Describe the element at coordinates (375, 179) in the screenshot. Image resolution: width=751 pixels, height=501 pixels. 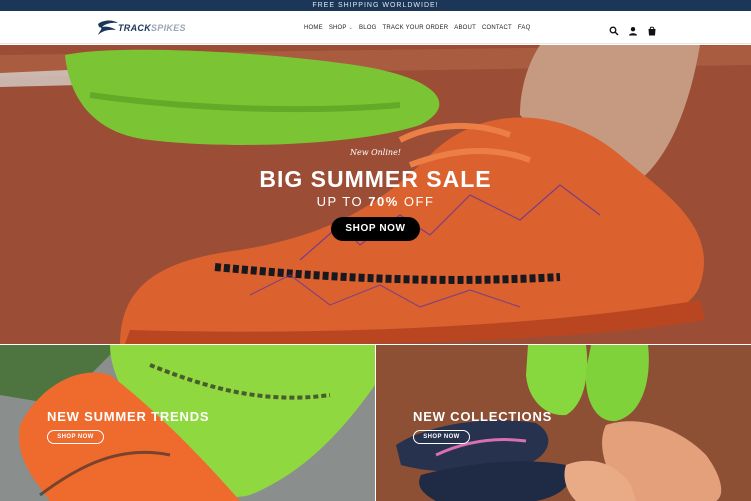
I see `hero-title: BIG SUMMER SALE` at that location.